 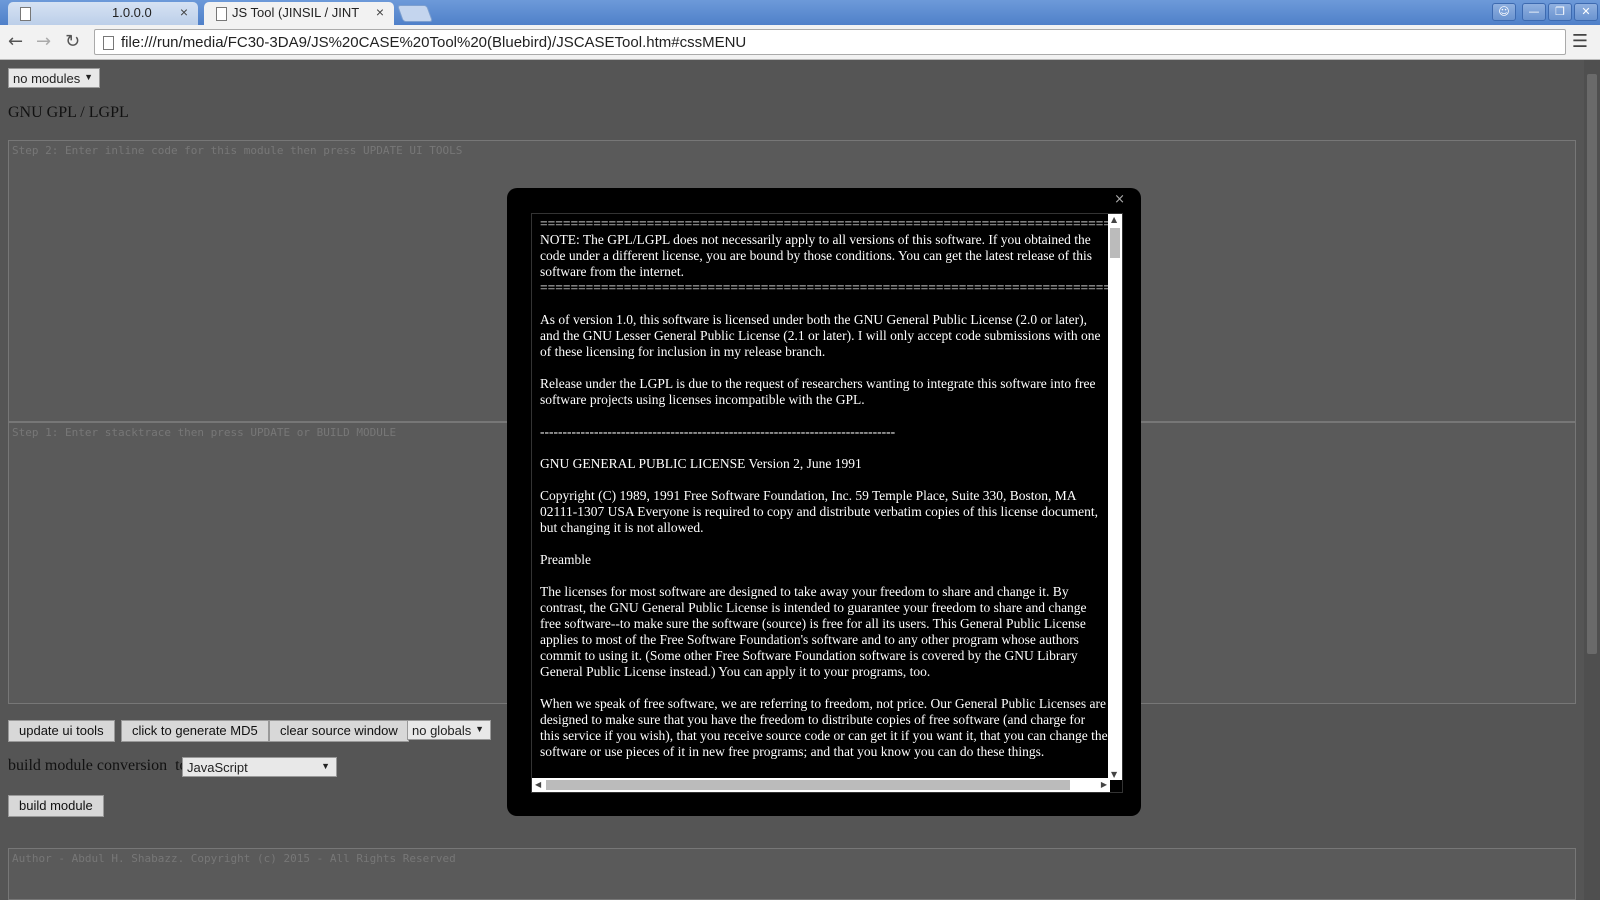 I want to click on license-vertical-thumb, so click(x=1115, y=243).